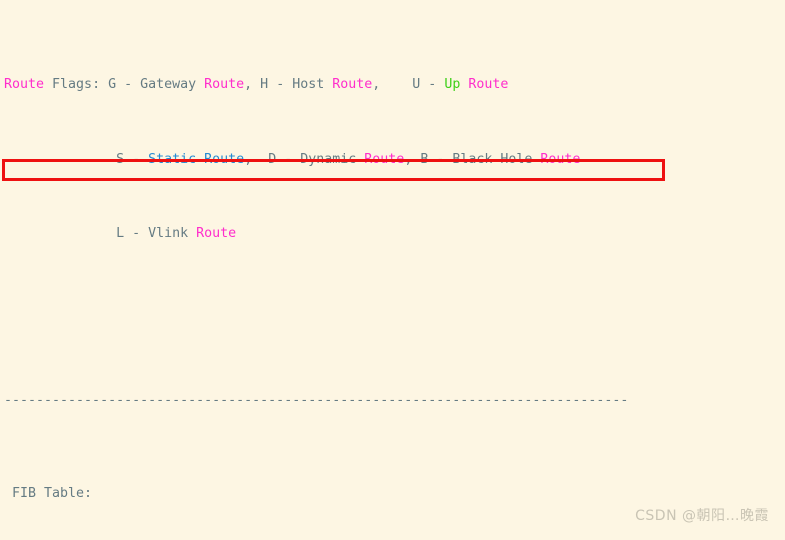 The image size is (785, 540). I want to click on legend-flags-text: Flags: G - Gateway, so click(124, 85).